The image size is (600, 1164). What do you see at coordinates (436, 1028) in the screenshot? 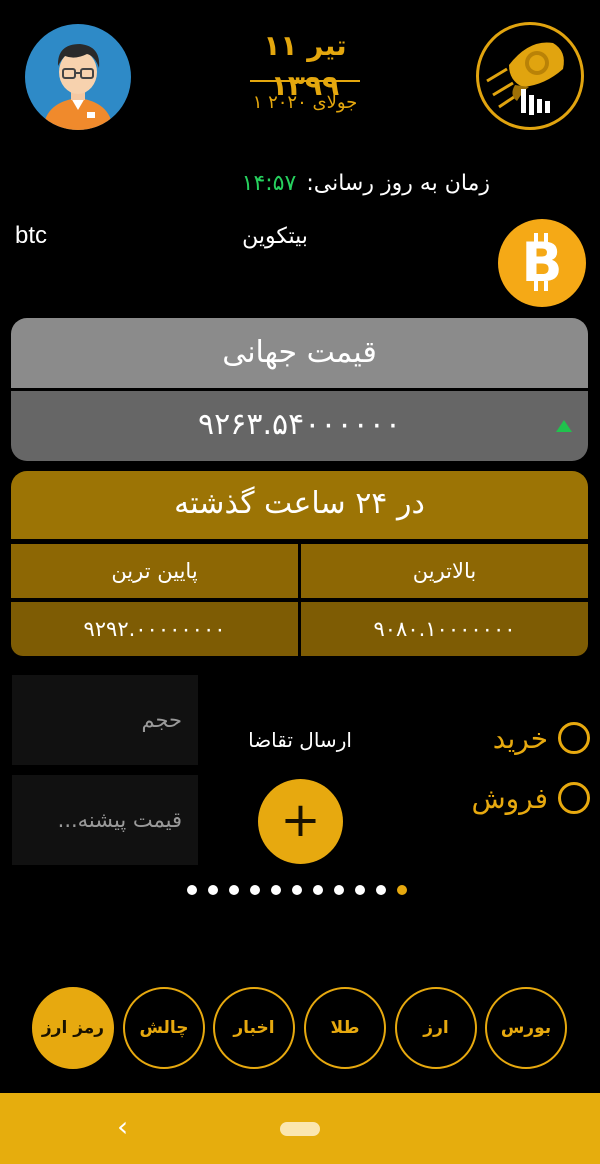
I see `nav-currency-button: ارز` at bounding box center [436, 1028].